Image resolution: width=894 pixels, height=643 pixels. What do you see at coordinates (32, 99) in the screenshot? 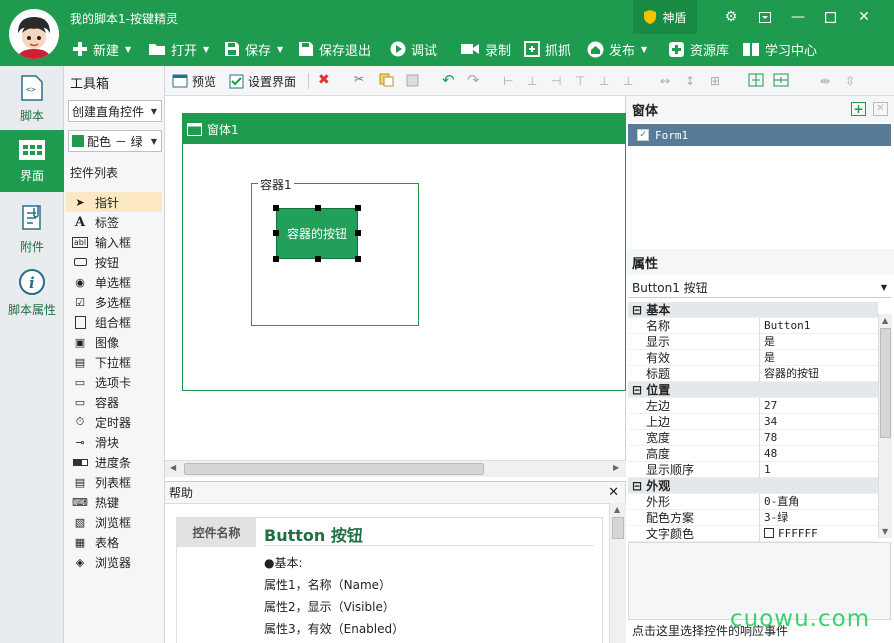
I see `nav-script: <> 脚本` at bounding box center [32, 99].